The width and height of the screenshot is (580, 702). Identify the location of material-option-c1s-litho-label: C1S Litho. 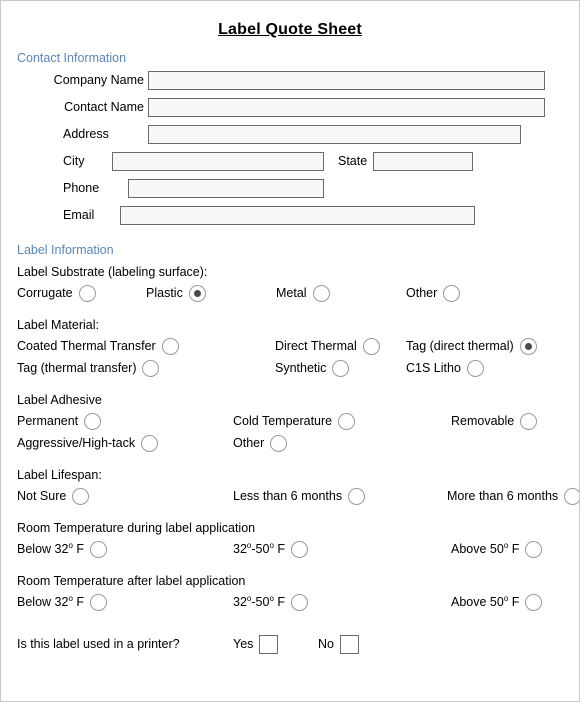
(433, 368).